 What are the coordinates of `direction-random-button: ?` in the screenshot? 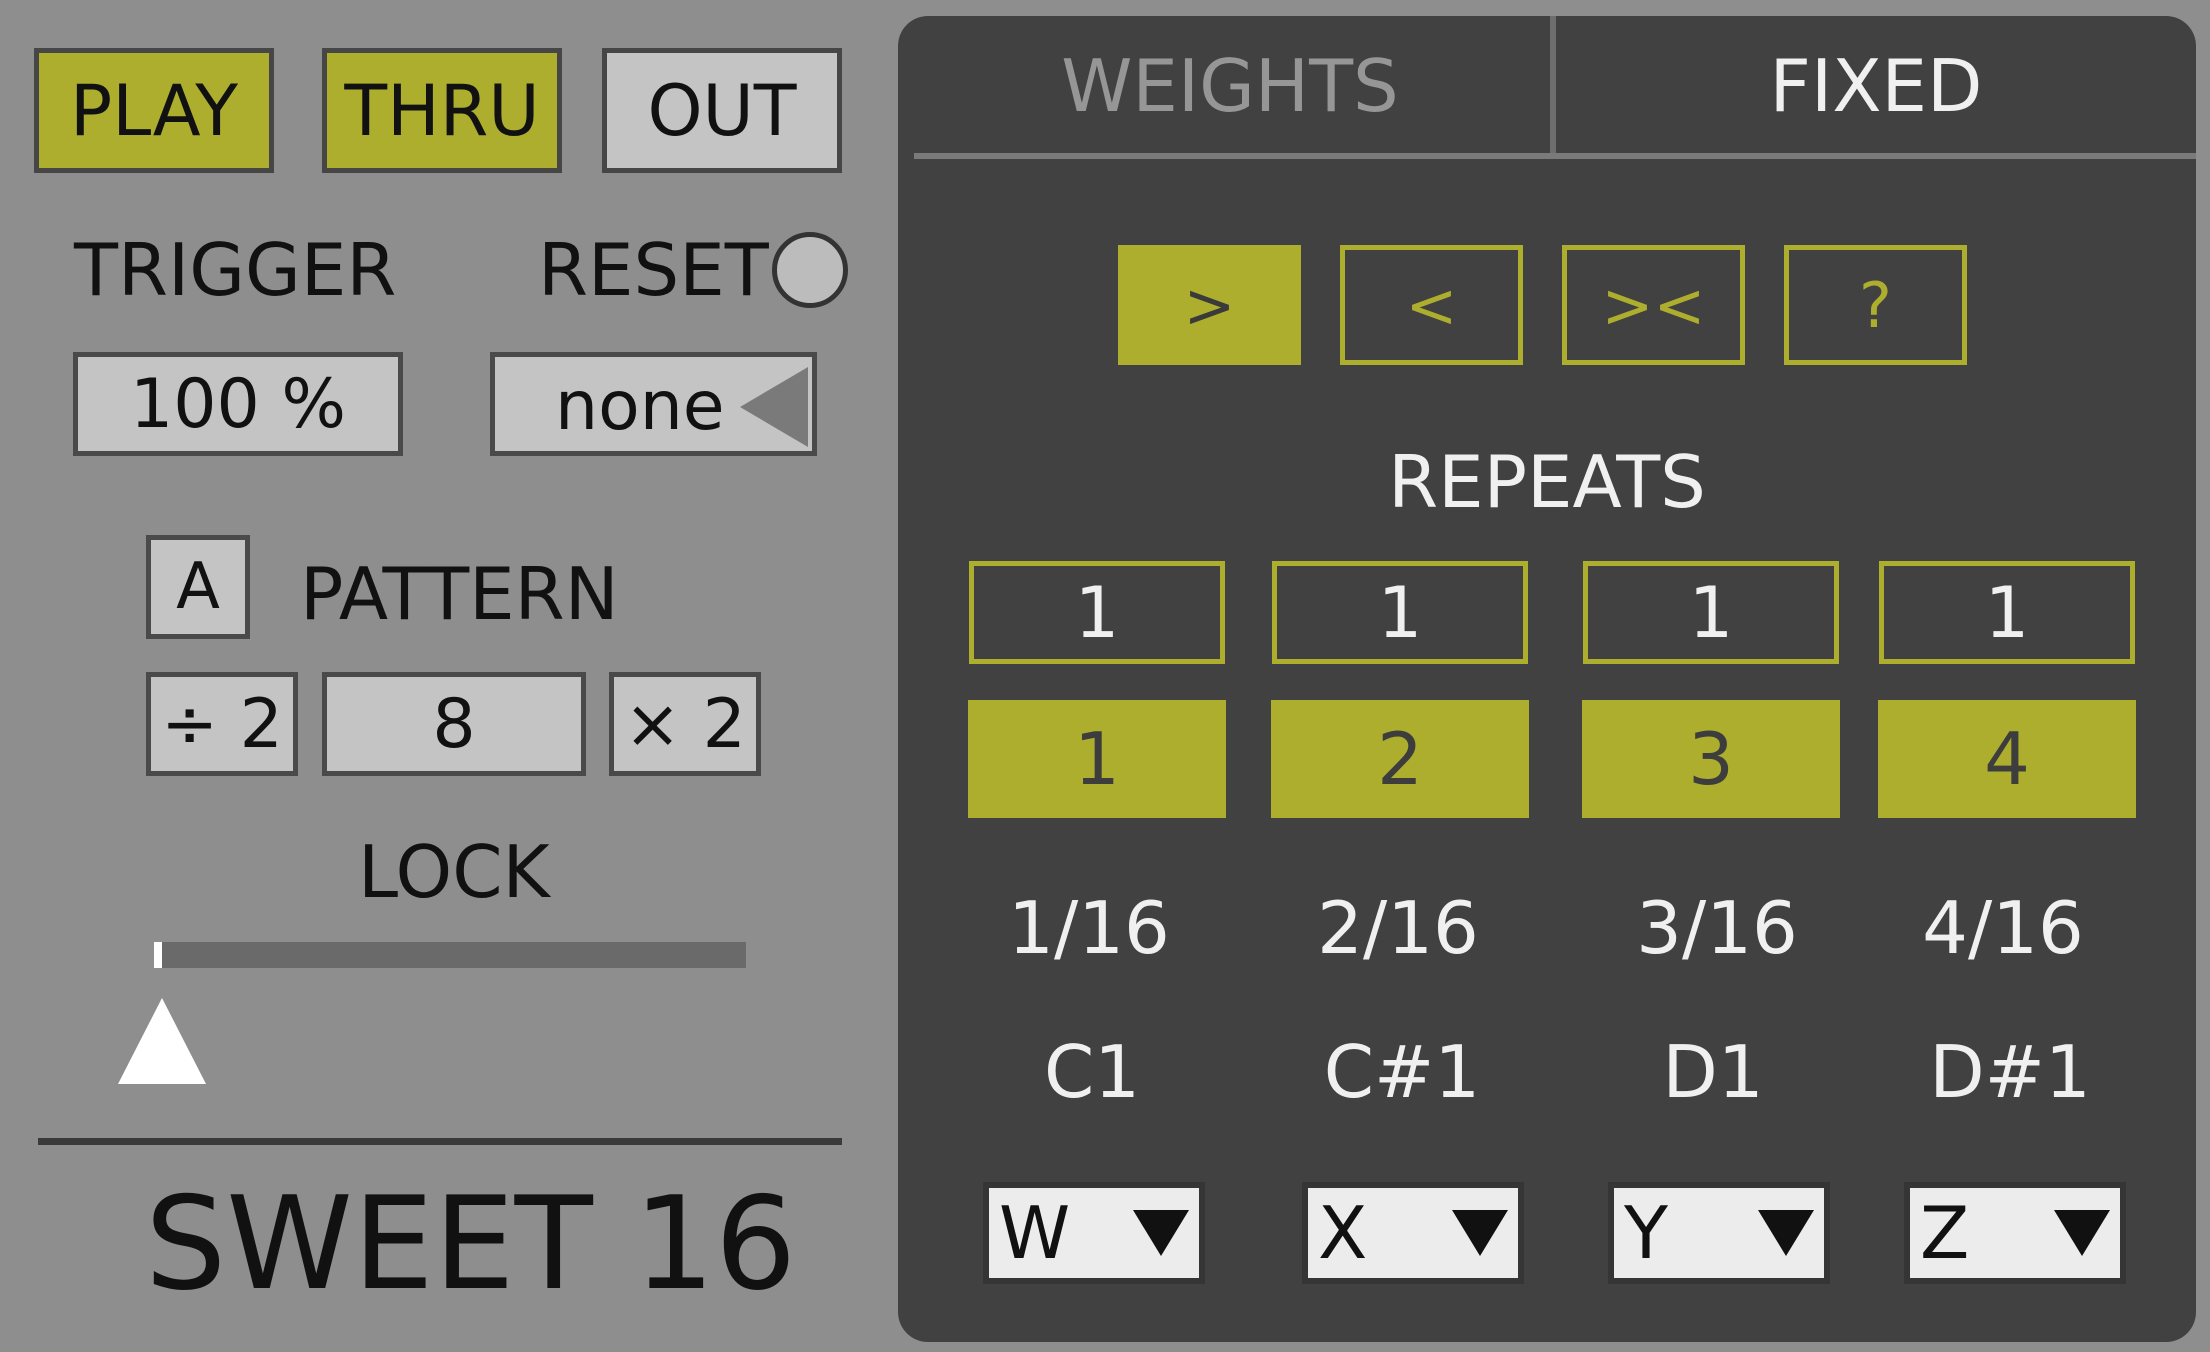 It's located at (1875, 305).